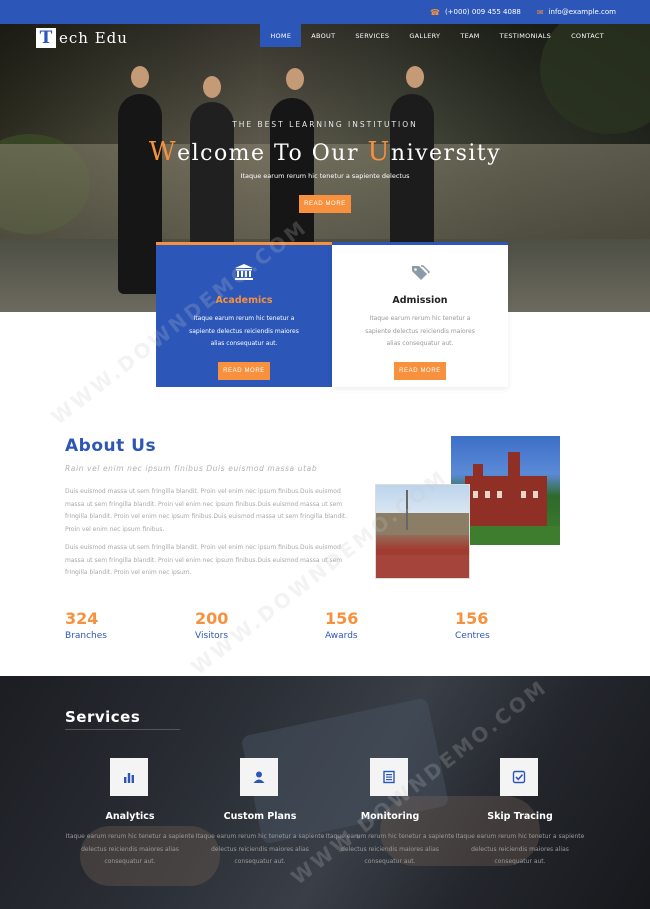 Image resolution: width=650 pixels, height=909 pixels. What do you see at coordinates (472, 636) in the screenshot?
I see `stat-label-centres: Centres` at bounding box center [472, 636].